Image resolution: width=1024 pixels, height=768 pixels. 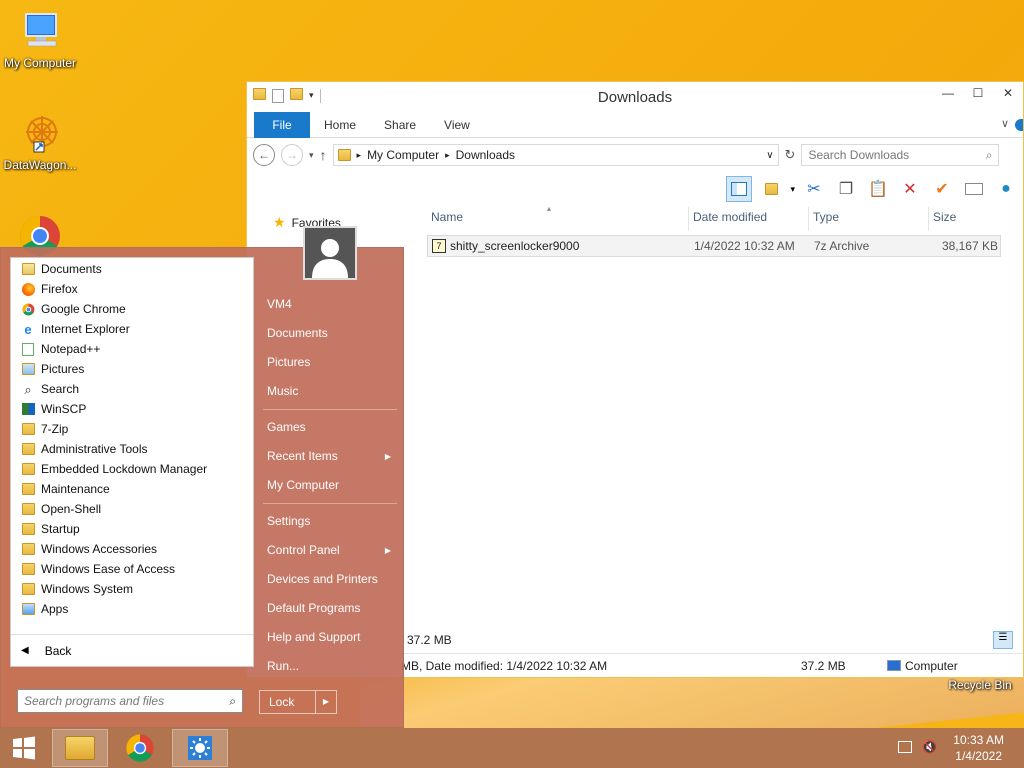 I want to click on program-item: Administrative Tools, so click(x=132, y=449).